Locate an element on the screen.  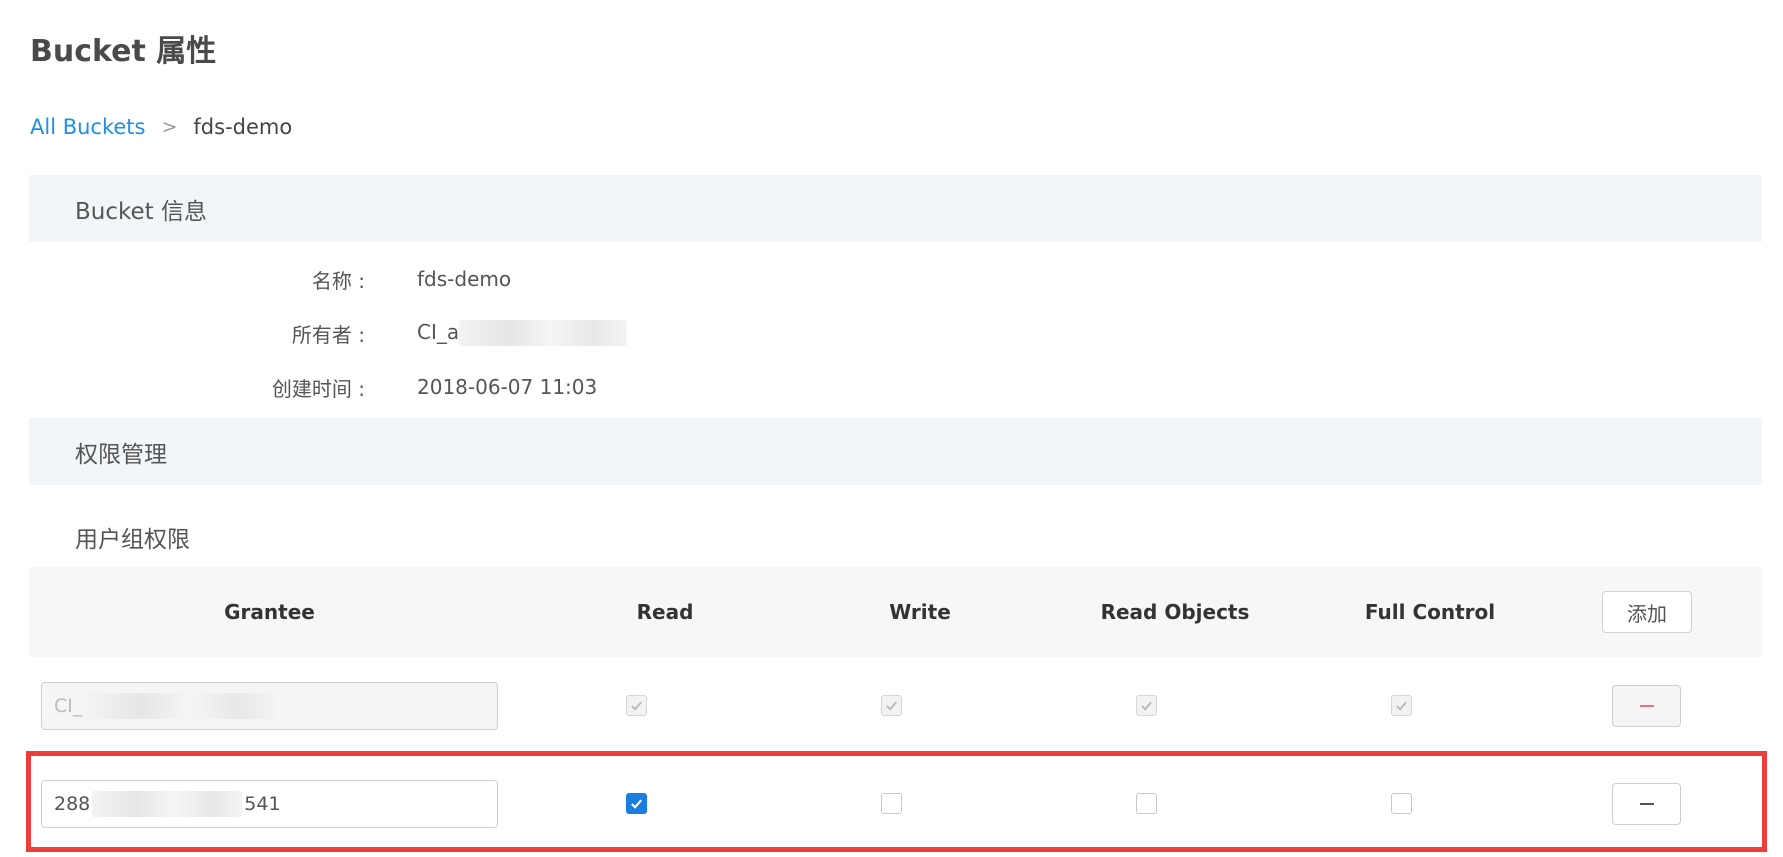
column-header-grantee: Grantee is located at coordinates (269, 612).